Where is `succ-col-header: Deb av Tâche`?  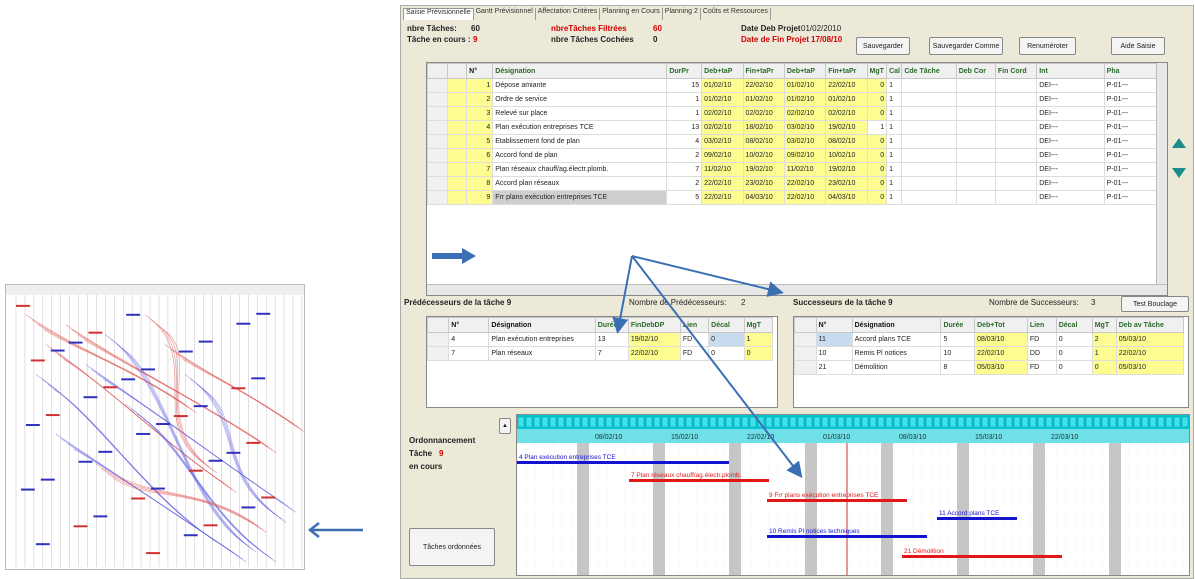
succ-col-header: Deb av Tâche is located at coordinates (1150, 325).